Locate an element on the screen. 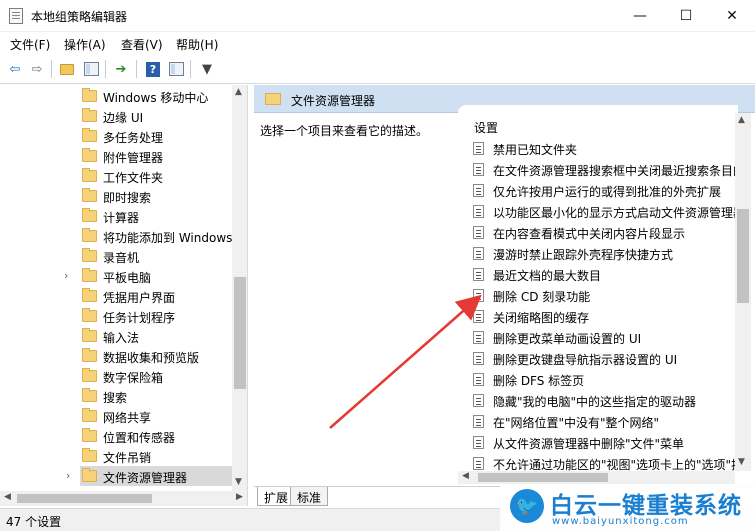  help-icon: ? is located at coordinates (153, 69).